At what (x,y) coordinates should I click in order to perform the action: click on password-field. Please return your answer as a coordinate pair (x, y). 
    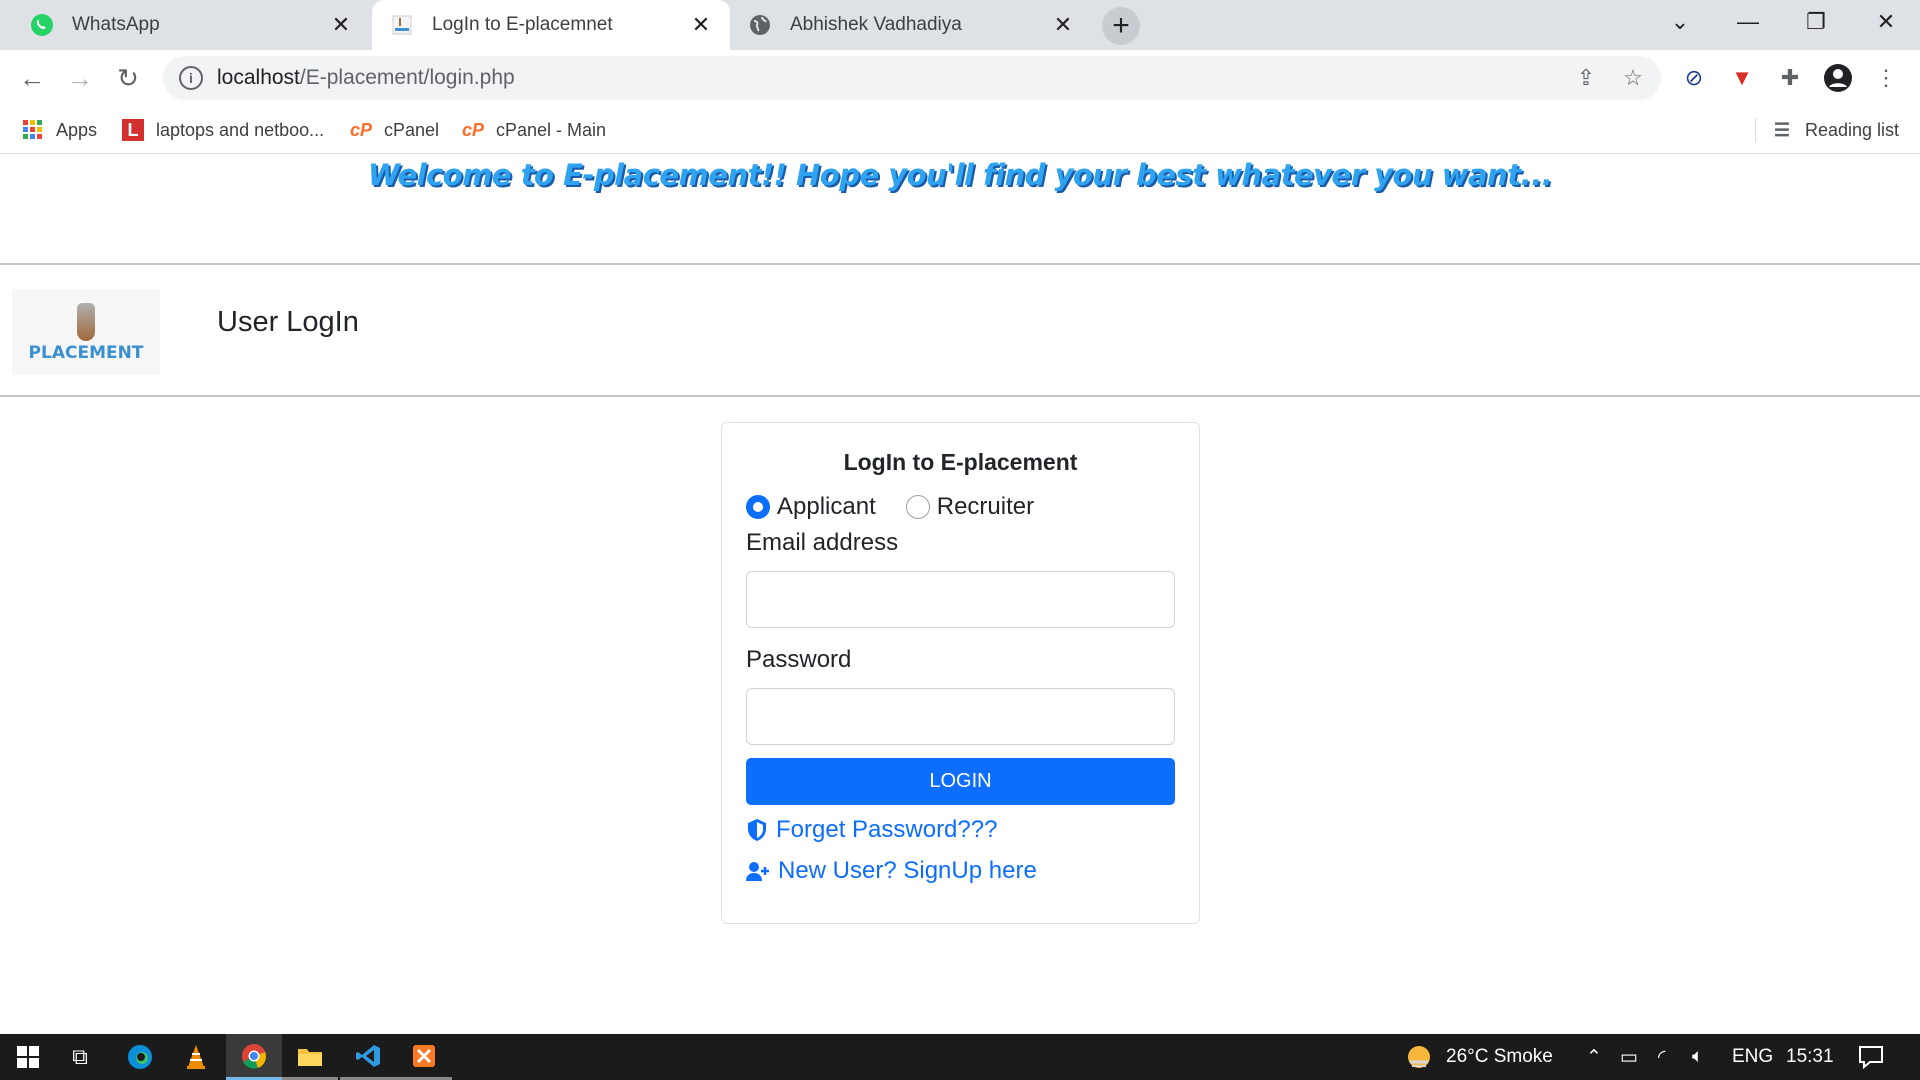
    Looking at the image, I should click on (960, 716).